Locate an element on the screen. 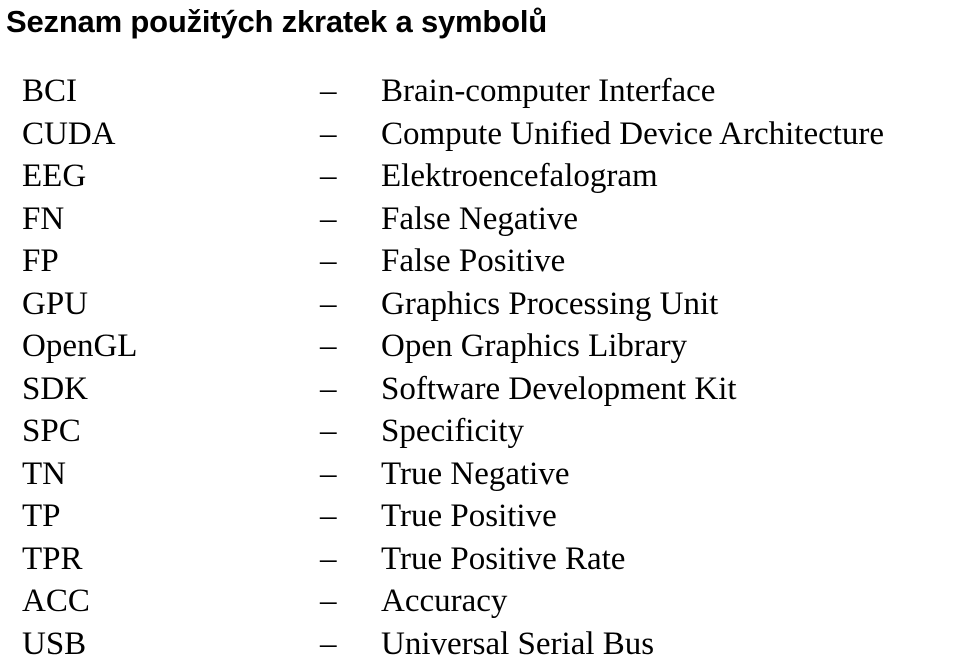  abbreviation: GPU is located at coordinates (55, 304).